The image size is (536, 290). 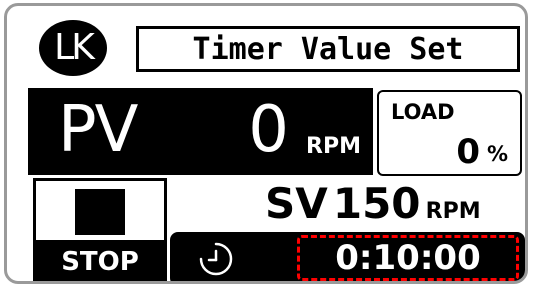 What do you see at coordinates (376, 203) in the screenshot?
I see `sv-value: 150` at bounding box center [376, 203].